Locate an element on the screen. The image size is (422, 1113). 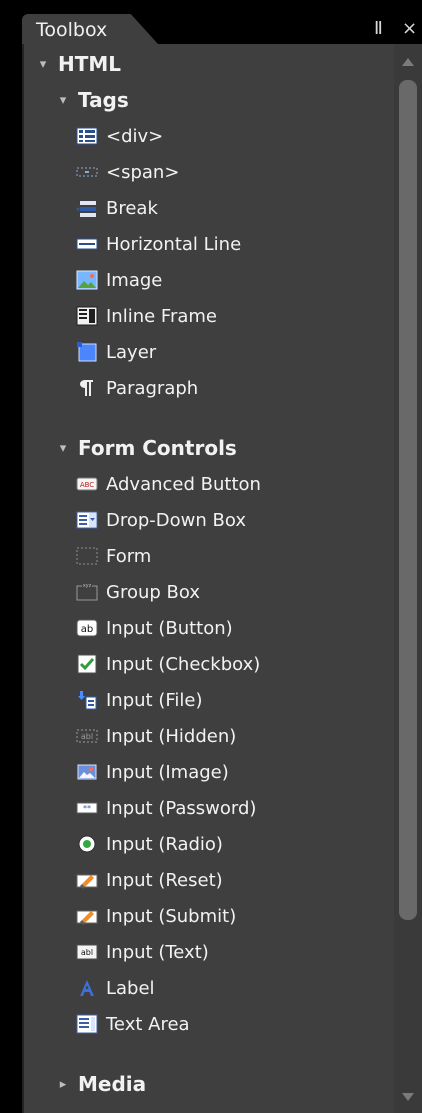
input-button-icon: ab is located at coordinates (87, 628).